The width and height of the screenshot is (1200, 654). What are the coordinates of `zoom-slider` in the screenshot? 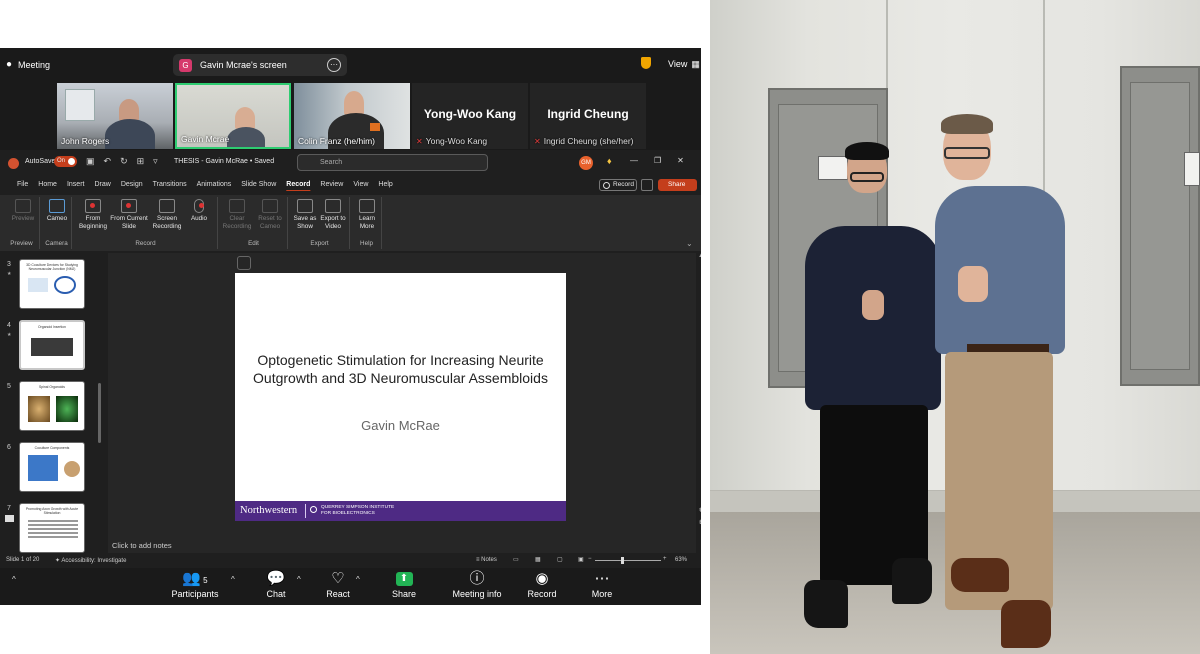 It's located at (628, 560).